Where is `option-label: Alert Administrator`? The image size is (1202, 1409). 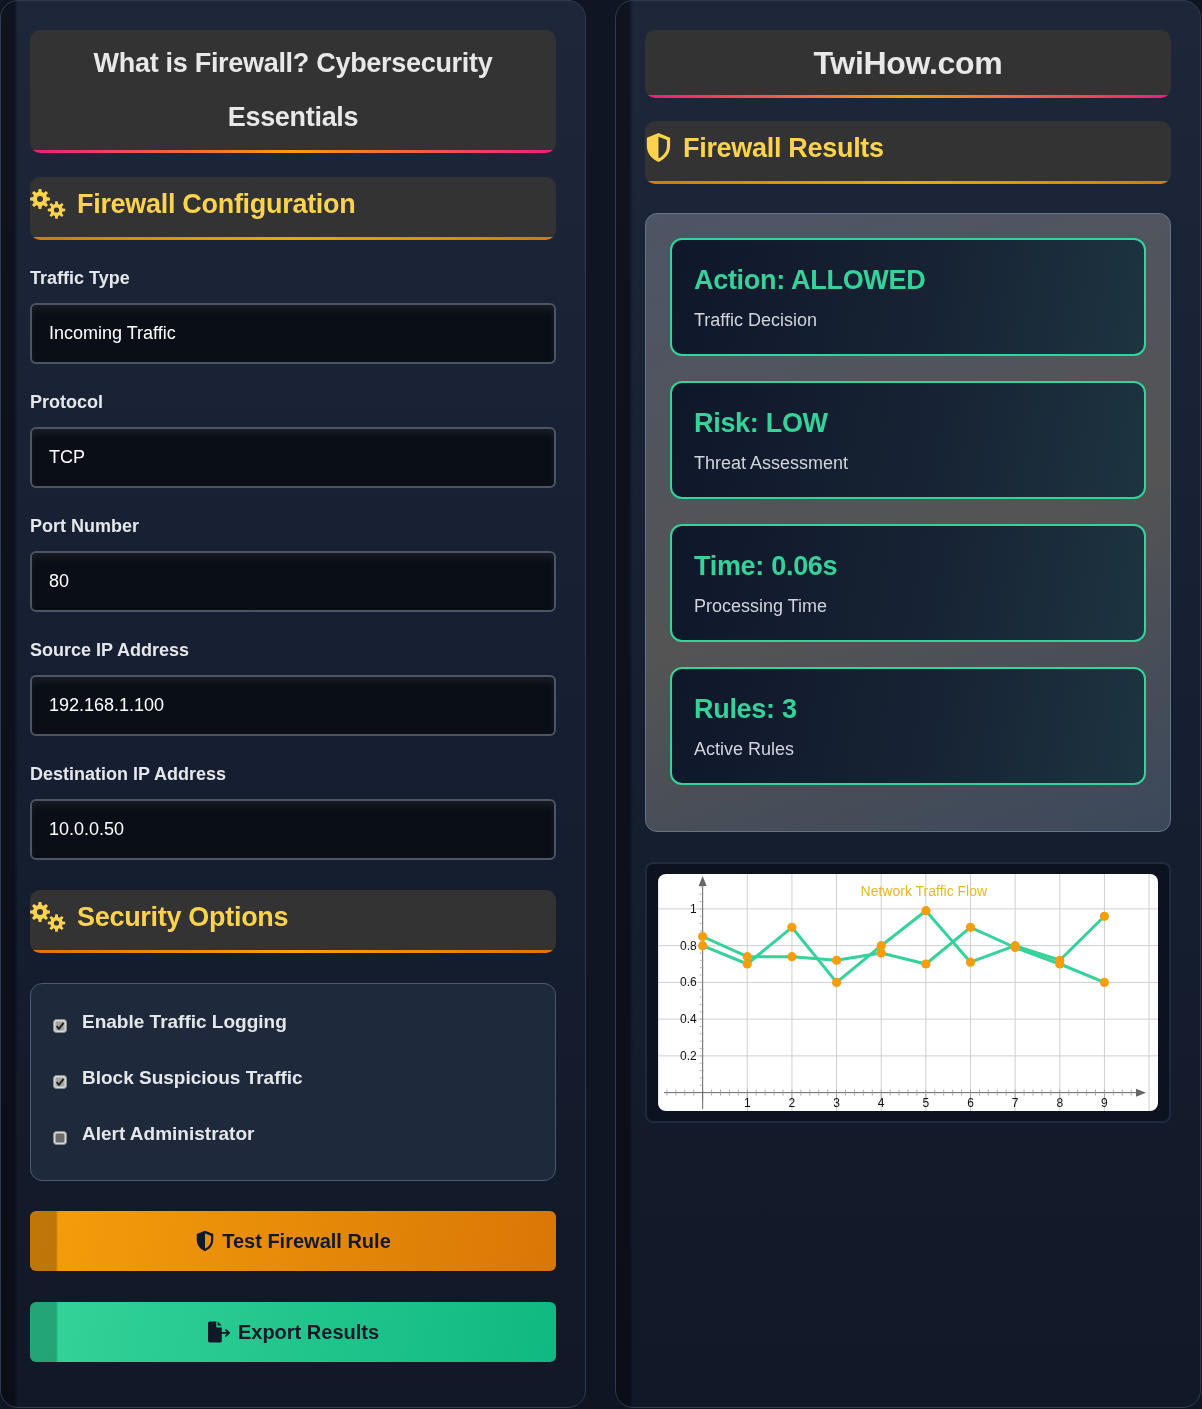 option-label: Alert Administrator is located at coordinates (168, 1134).